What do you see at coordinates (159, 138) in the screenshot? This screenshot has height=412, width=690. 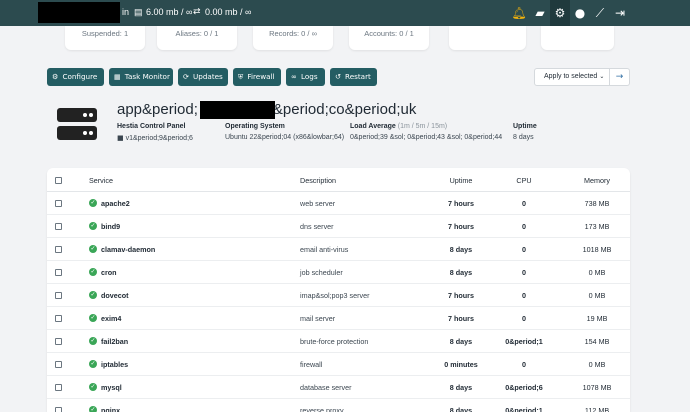 I see `panel-version-value: v1&period;9&period;6` at bounding box center [159, 138].